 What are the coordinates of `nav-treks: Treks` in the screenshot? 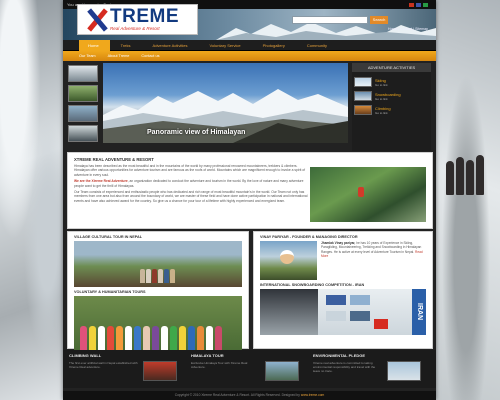 It's located at (127, 45).